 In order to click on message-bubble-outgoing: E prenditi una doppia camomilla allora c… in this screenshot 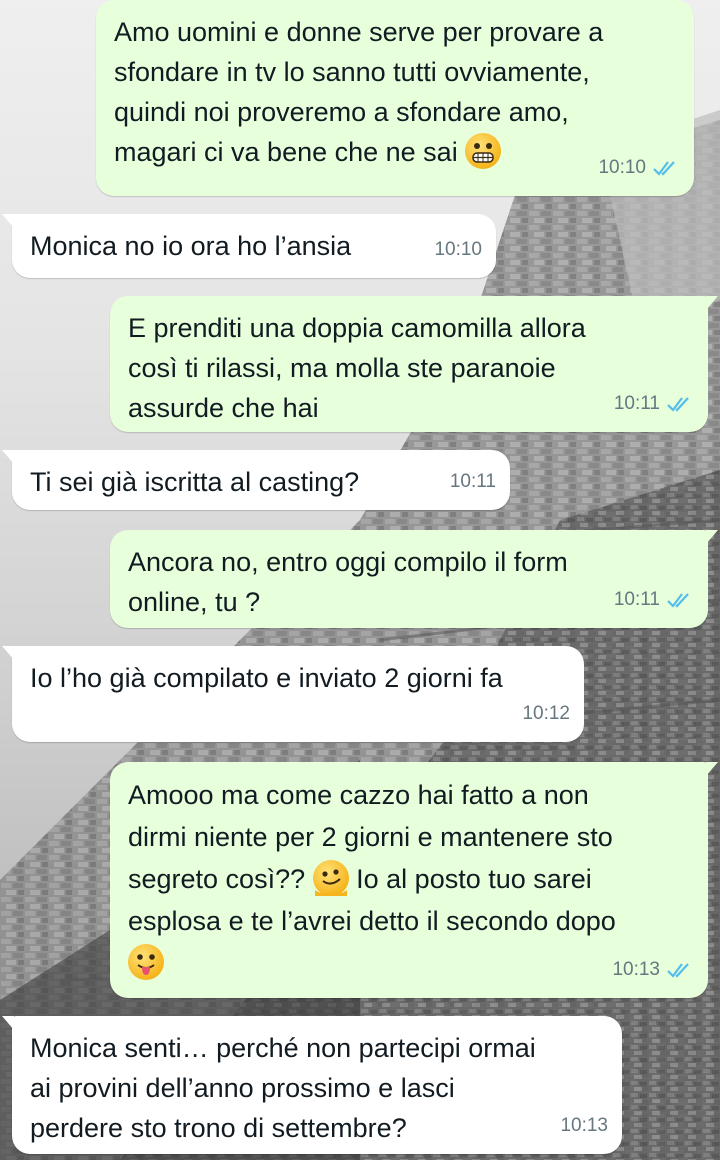, I will do `click(414, 364)`.